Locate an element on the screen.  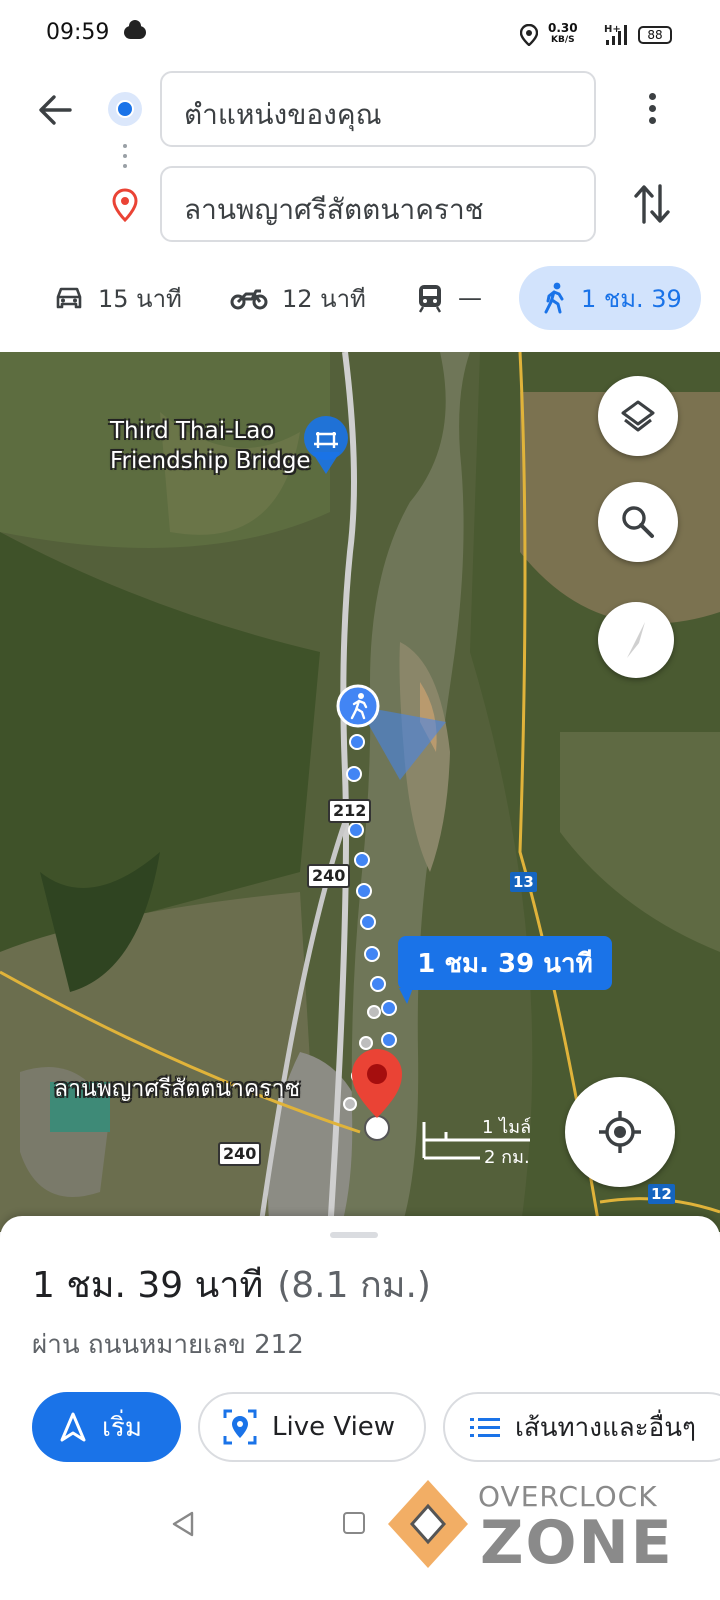
motorcycle-duration: 12 นาที is located at coordinates (324, 298).